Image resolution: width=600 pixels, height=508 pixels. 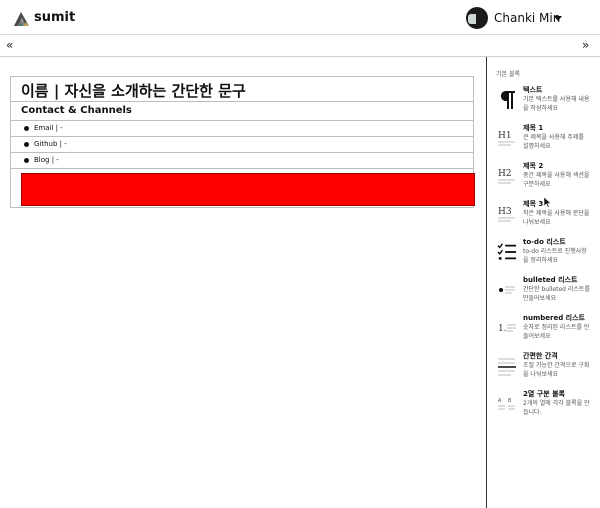 I want to click on svg-text: H2, so click(x=505, y=174).